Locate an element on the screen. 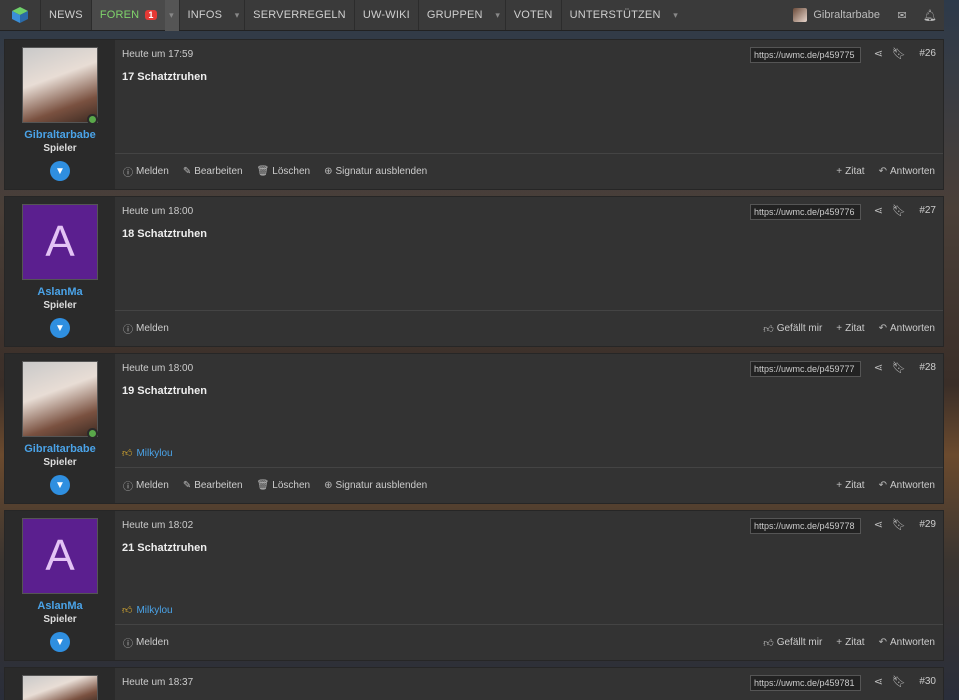 Image resolution: width=959 pixels, height=700 pixels. account-menu: Gibraltarbabe is located at coordinates (836, 15).